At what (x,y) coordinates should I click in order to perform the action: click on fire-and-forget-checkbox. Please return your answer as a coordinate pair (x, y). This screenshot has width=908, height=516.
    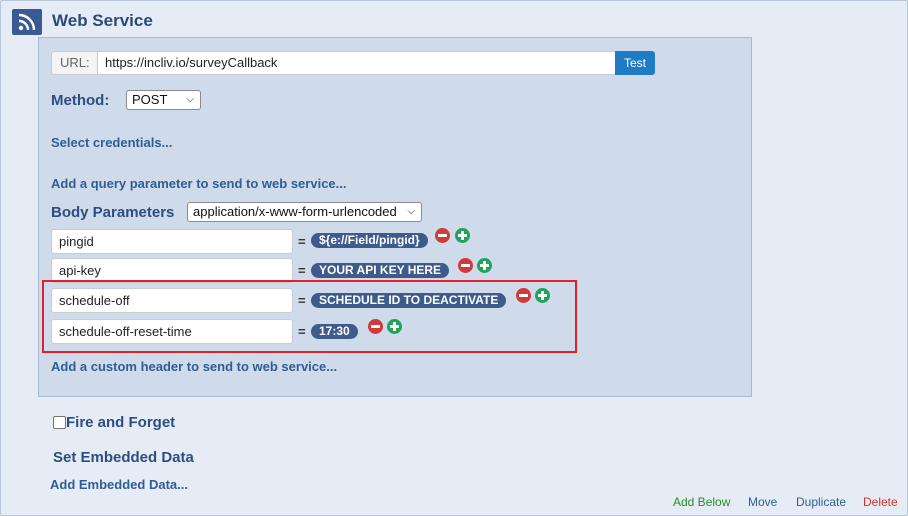
    Looking at the image, I should click on (59, 422).